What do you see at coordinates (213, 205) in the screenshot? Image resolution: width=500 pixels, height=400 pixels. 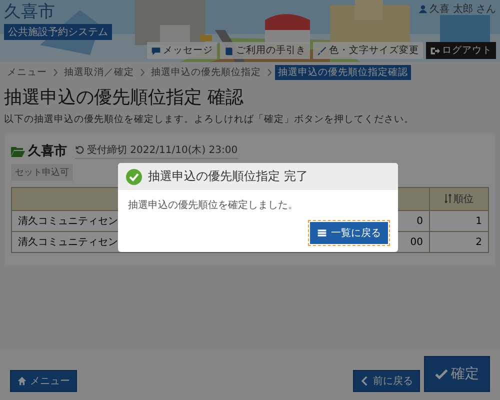 I see `dialog-message: 抽選申込の優先順位を確定しました。` at bounding box center [213, 205].